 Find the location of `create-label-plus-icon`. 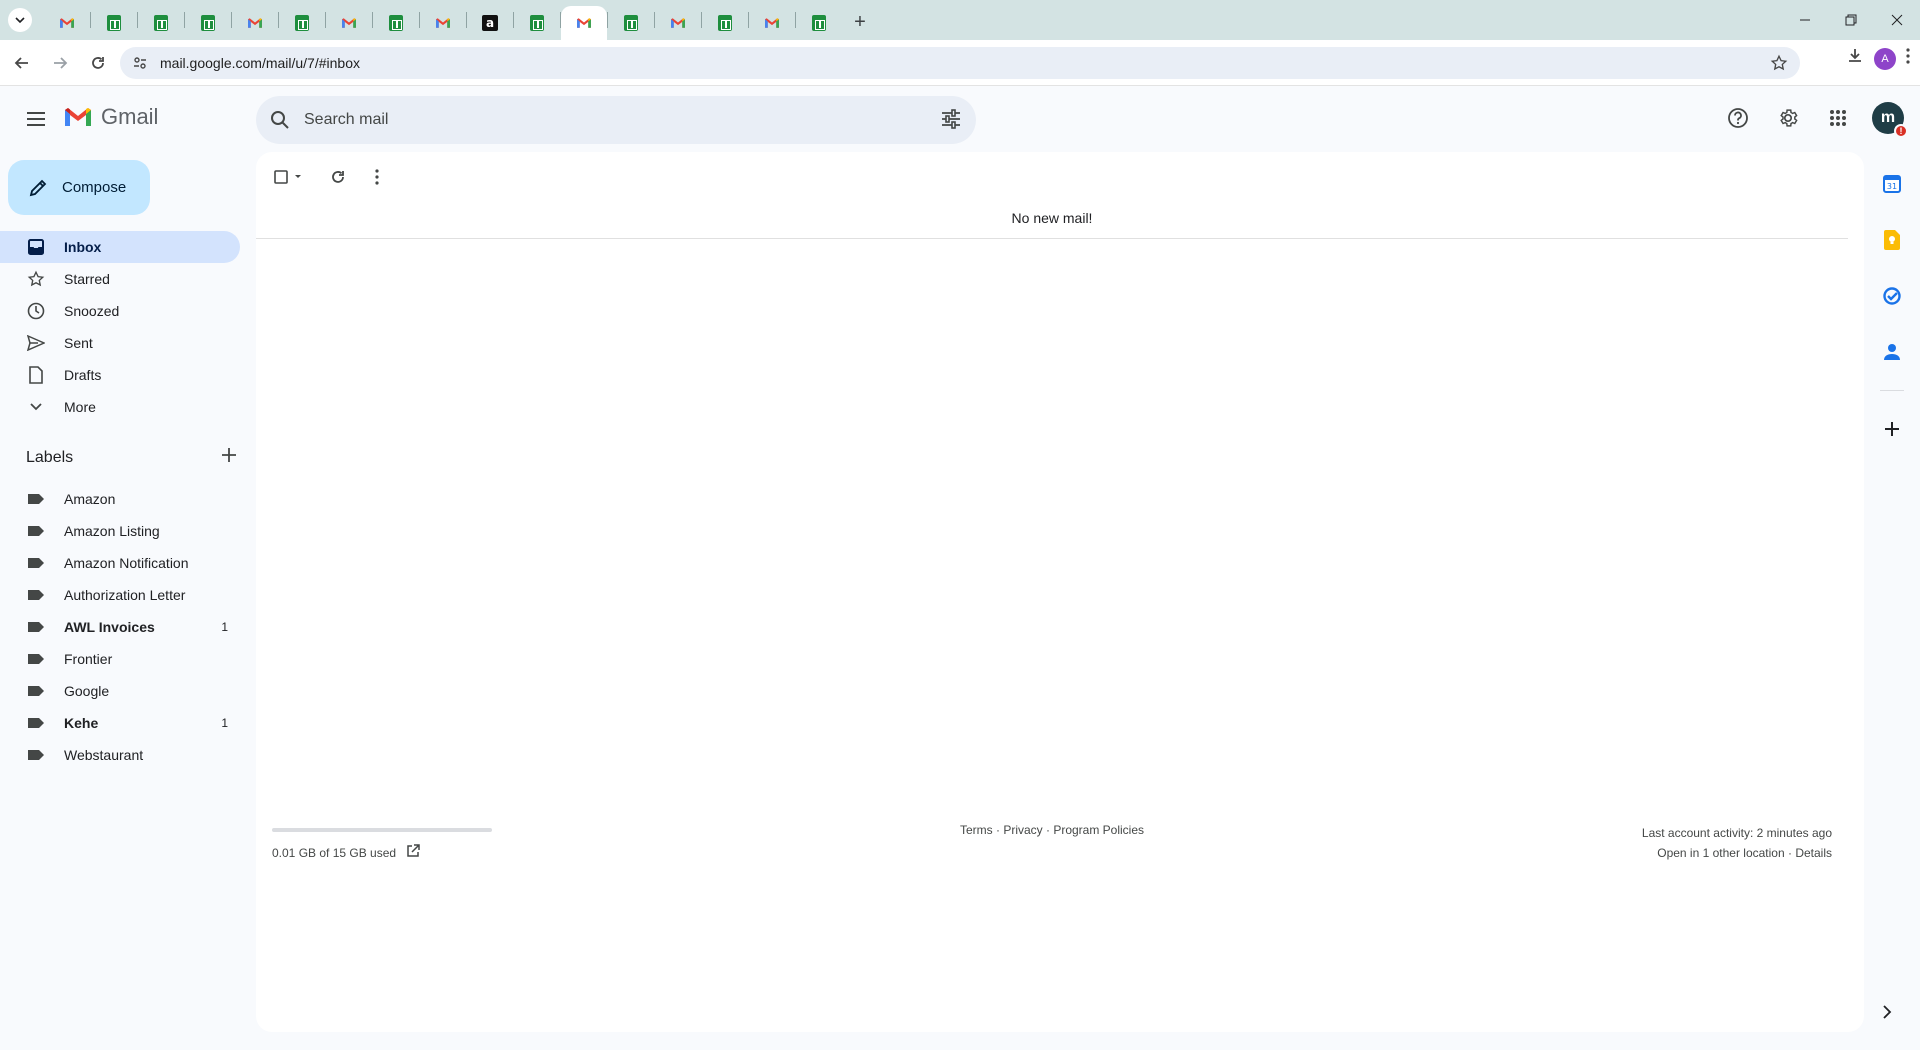

create-label-plus-icon is located at coordinates (229, 457).